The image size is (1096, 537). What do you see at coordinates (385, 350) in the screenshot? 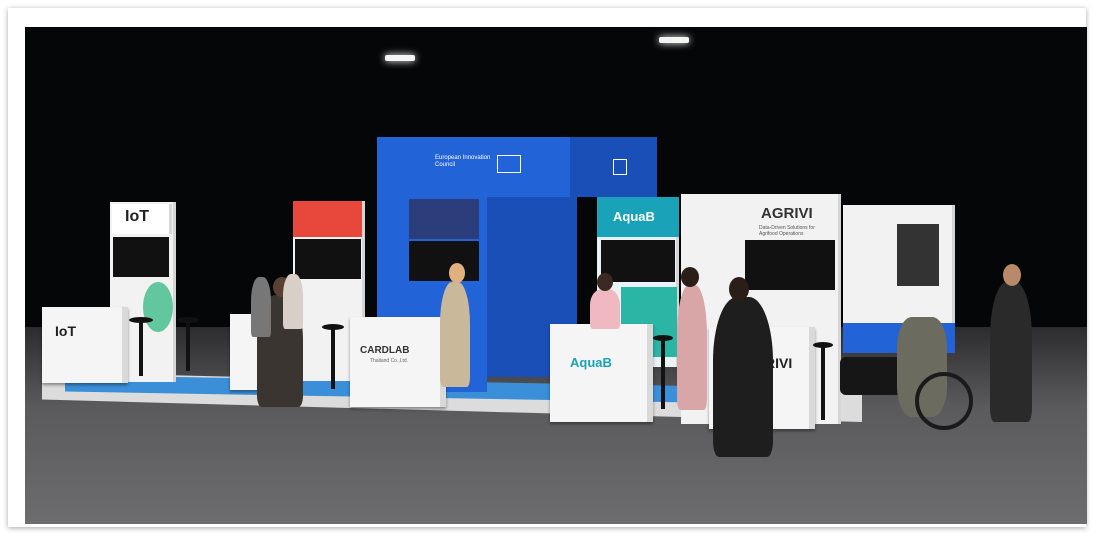
I see `cardlab-name: CARDLAB` at bounding box center [385, 350].